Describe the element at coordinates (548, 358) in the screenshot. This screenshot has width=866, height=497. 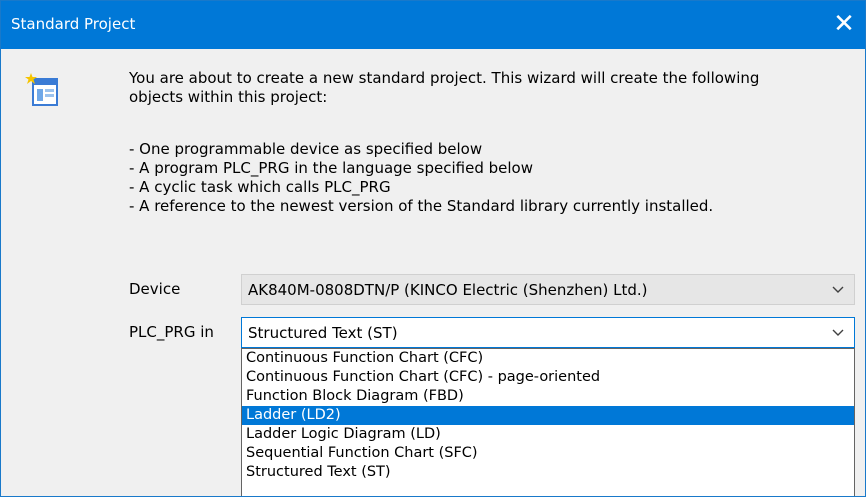
I see `language-option: Continuous Function Chart (CFC)` at that location.